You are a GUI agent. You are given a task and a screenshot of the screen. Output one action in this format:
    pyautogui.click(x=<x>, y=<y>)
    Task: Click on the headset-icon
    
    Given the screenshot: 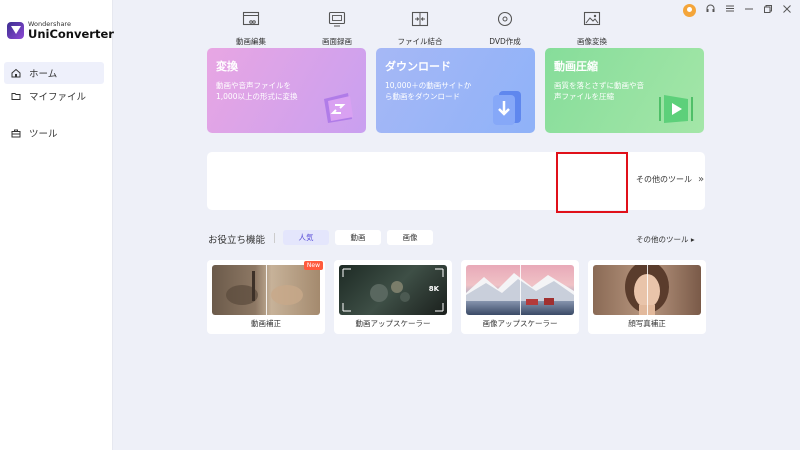 What is the action you would take?
    pyautogui.click(x=710, y=10)
    